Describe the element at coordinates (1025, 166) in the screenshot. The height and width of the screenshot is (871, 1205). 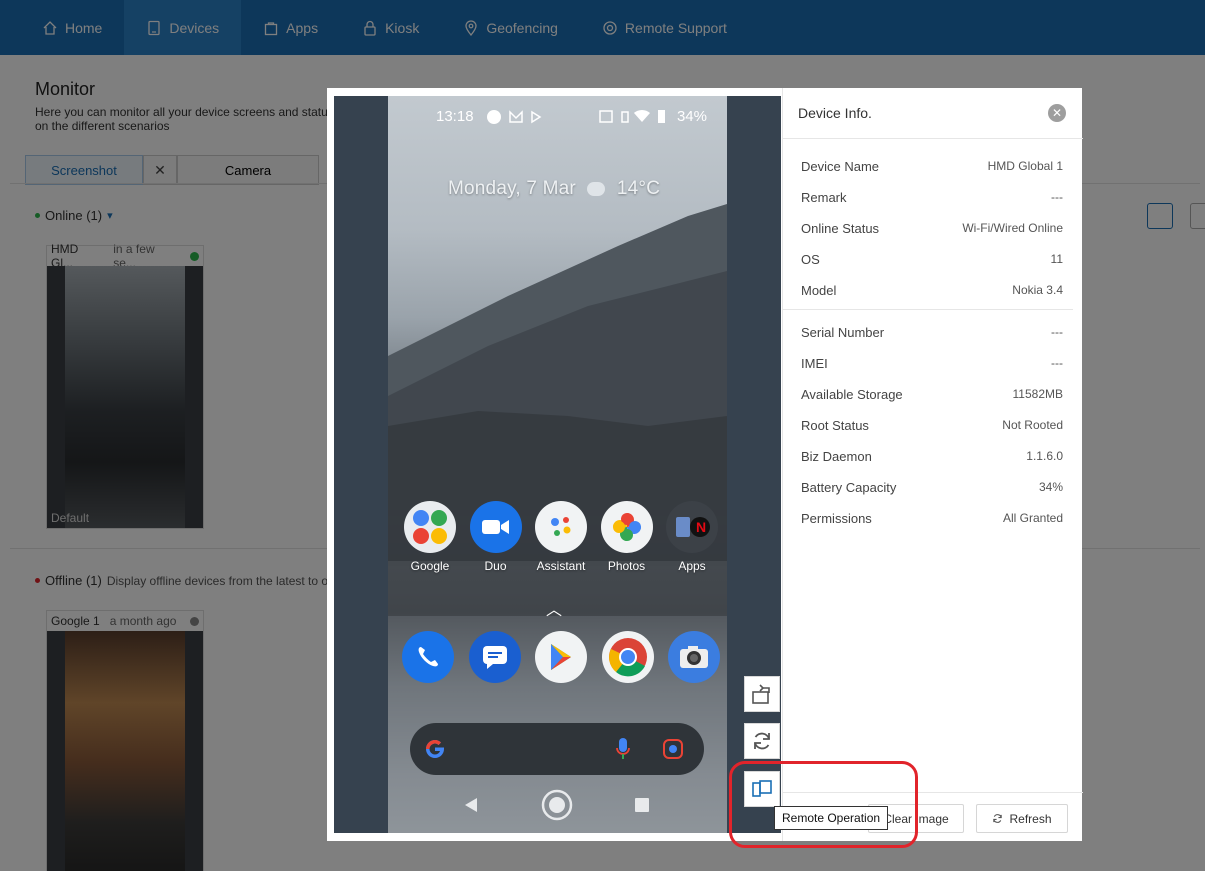
I see `info-value: HMD Global 1` at that location.